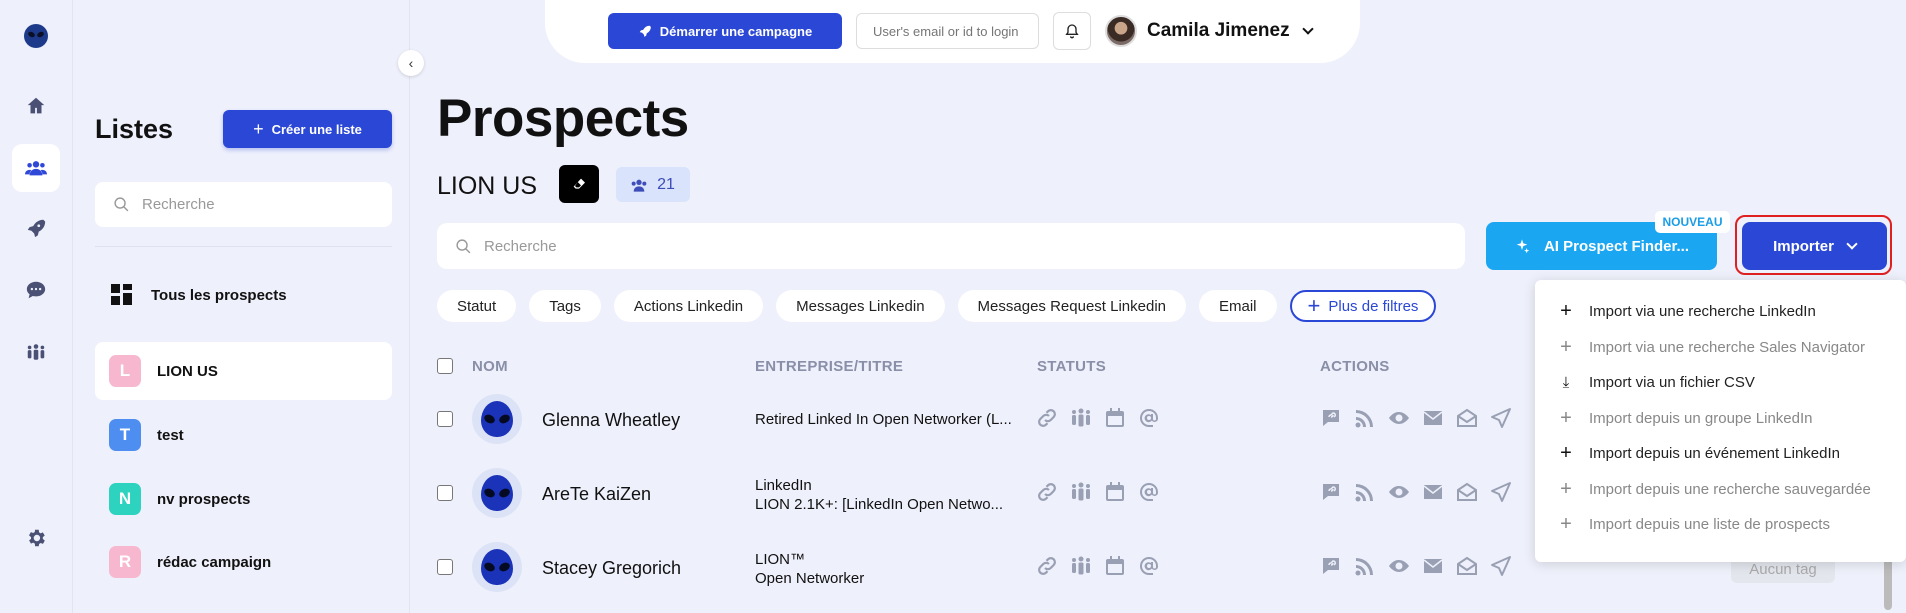 Image resolution: width=1906 pixels, height=613 pixels. I want to click on prospect-company: LinkedIn, so click(783, 485).